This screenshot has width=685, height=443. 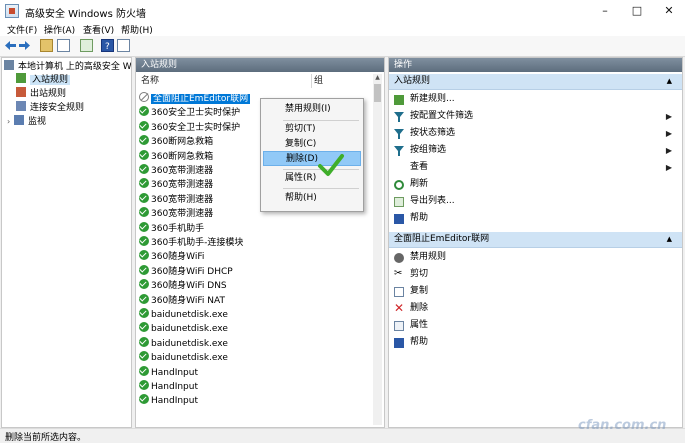 What do you see at coordinates (195, 99) in the screenshot?
I see `rule-row: 全面阻止EmEditor联网` at bounding box center [195, 99].